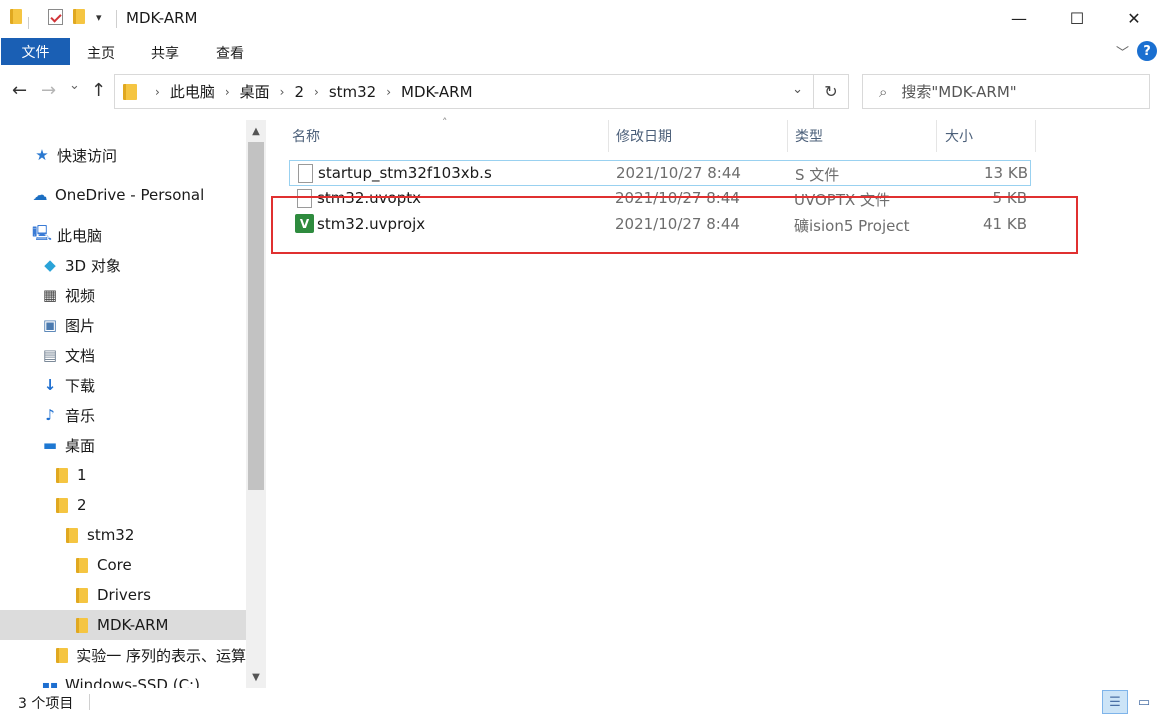 The image size is (1163, 717). I want to click on download-icon: ↓, so click(50, 385).